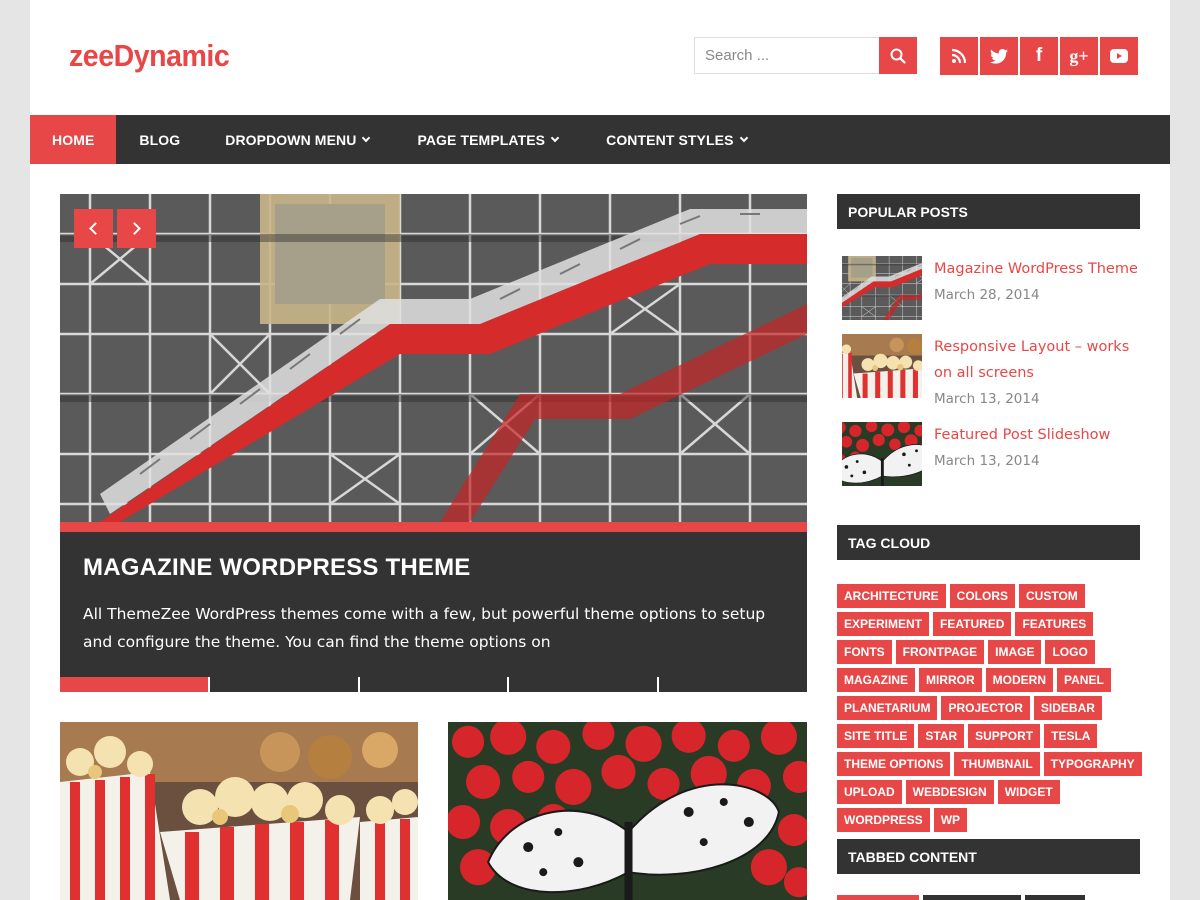 The width and height of the screenshot is (1200, 900). I want to click on tag-link: EXPERIMENT, so click(883, 624).